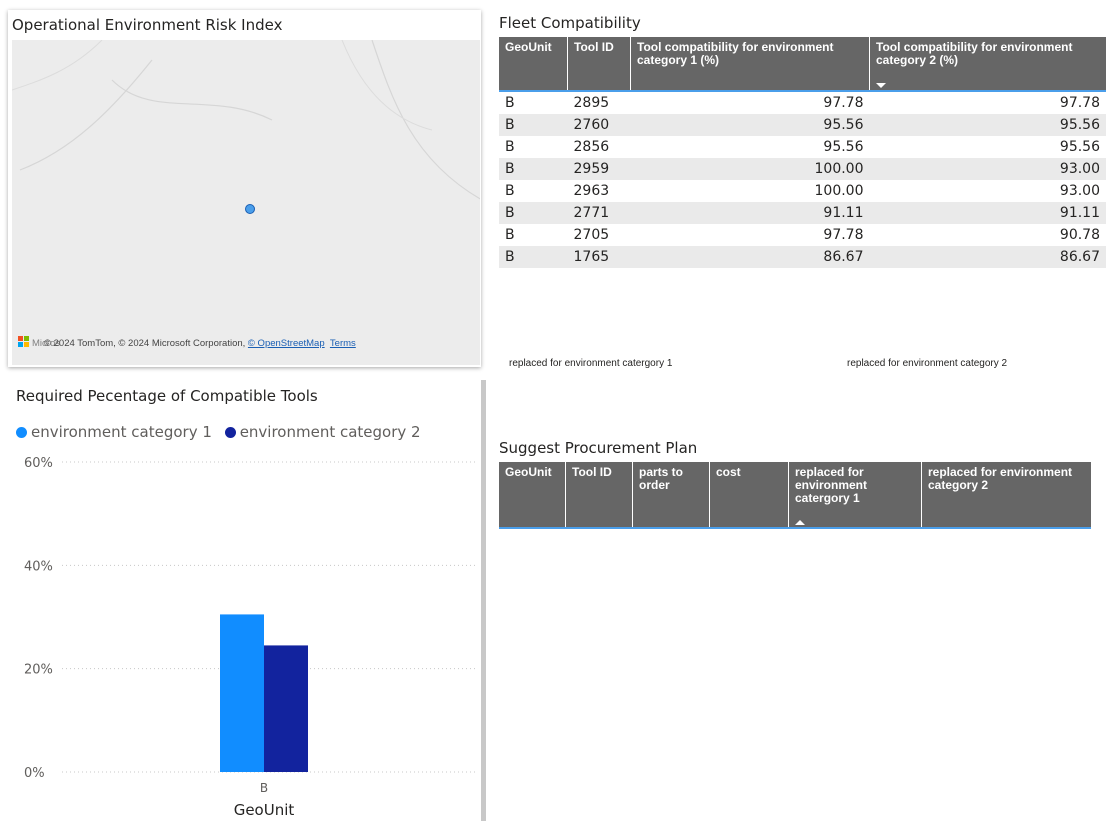 The height and width of the screenshot is (821, 1106). Describe the element at coordinates (591, 363) in the screenshot. I see `card-label-cat1: replaced for environment catergory 1` at that location.